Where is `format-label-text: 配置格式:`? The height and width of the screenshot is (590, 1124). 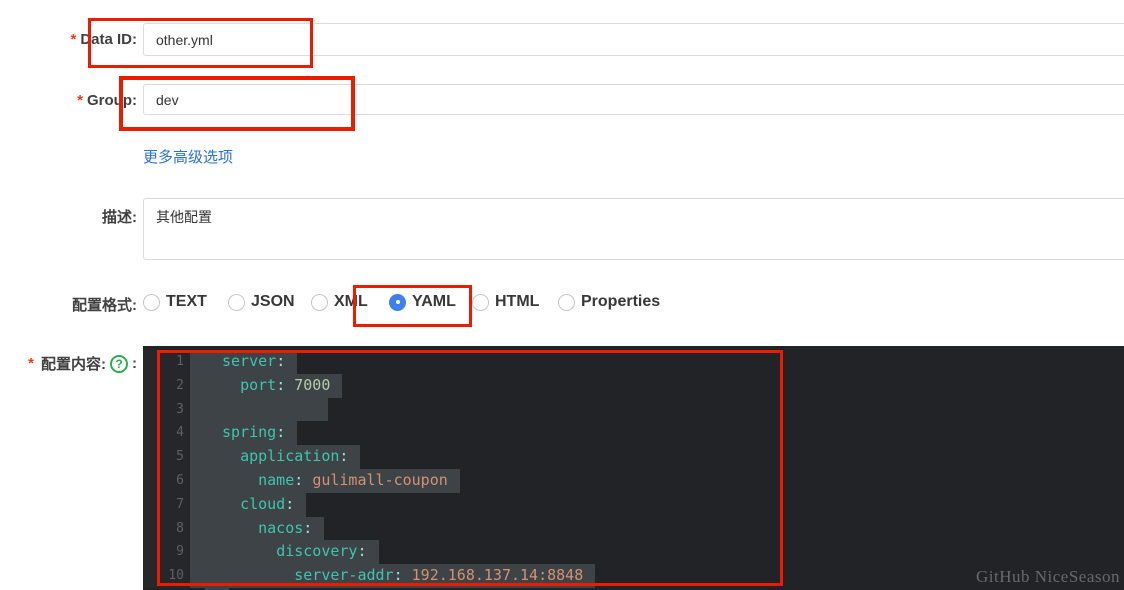
format-label-text: 配置格式: is located at coordinates (104, 305).